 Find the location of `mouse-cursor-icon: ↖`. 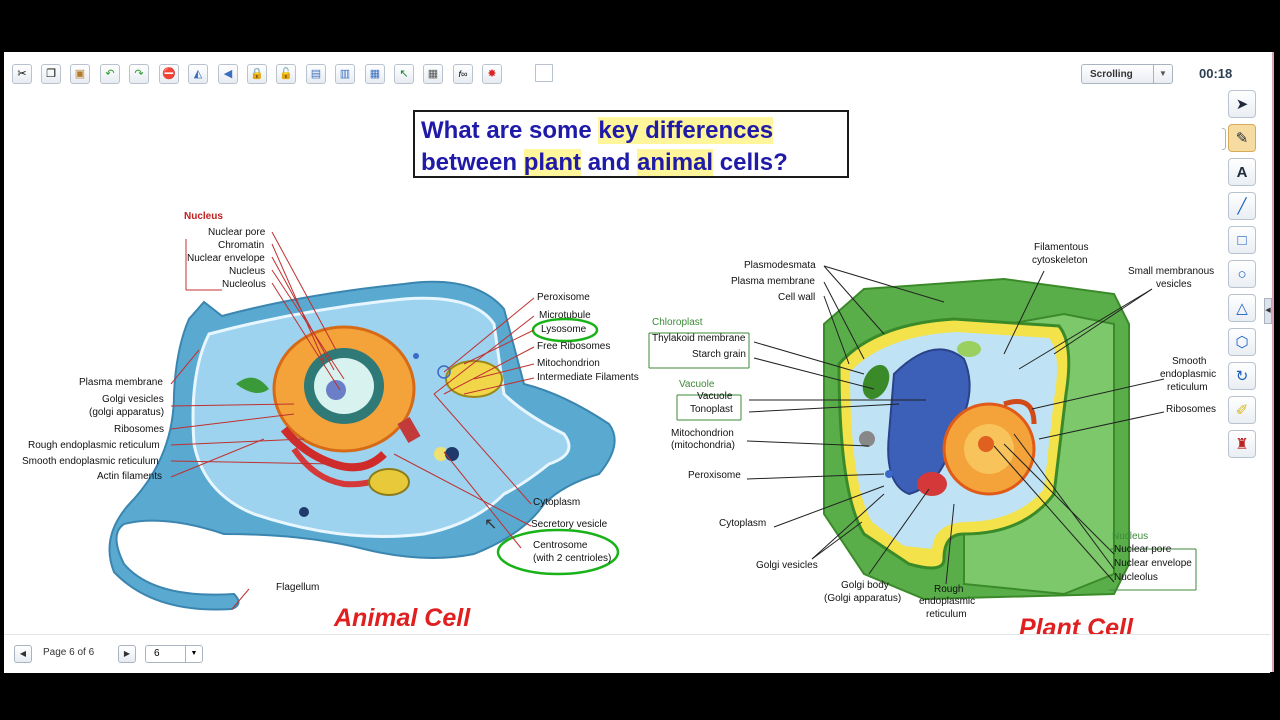

mouse-cursor-icon: ↖ is located at coordinates (491, 524).